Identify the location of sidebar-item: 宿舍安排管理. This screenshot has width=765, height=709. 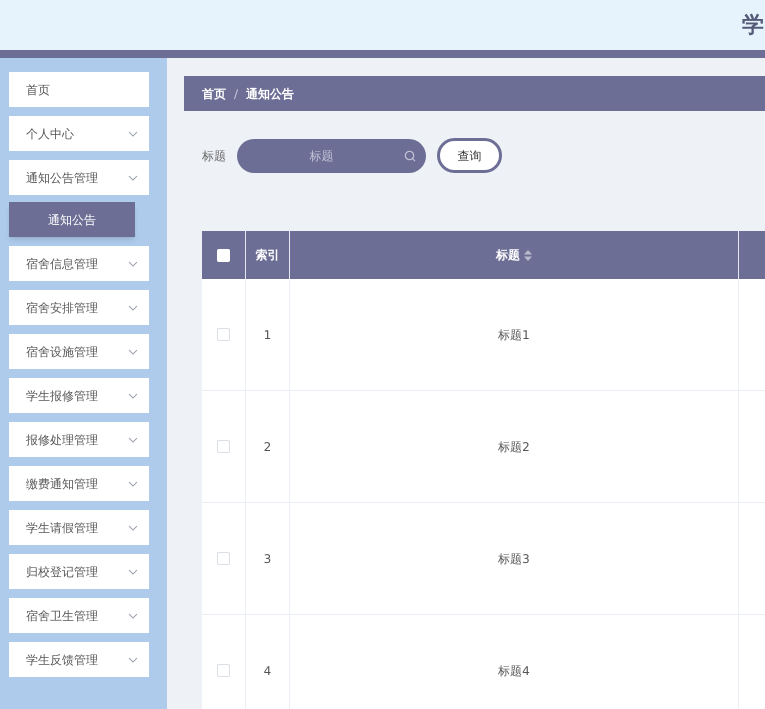
(79, 307).